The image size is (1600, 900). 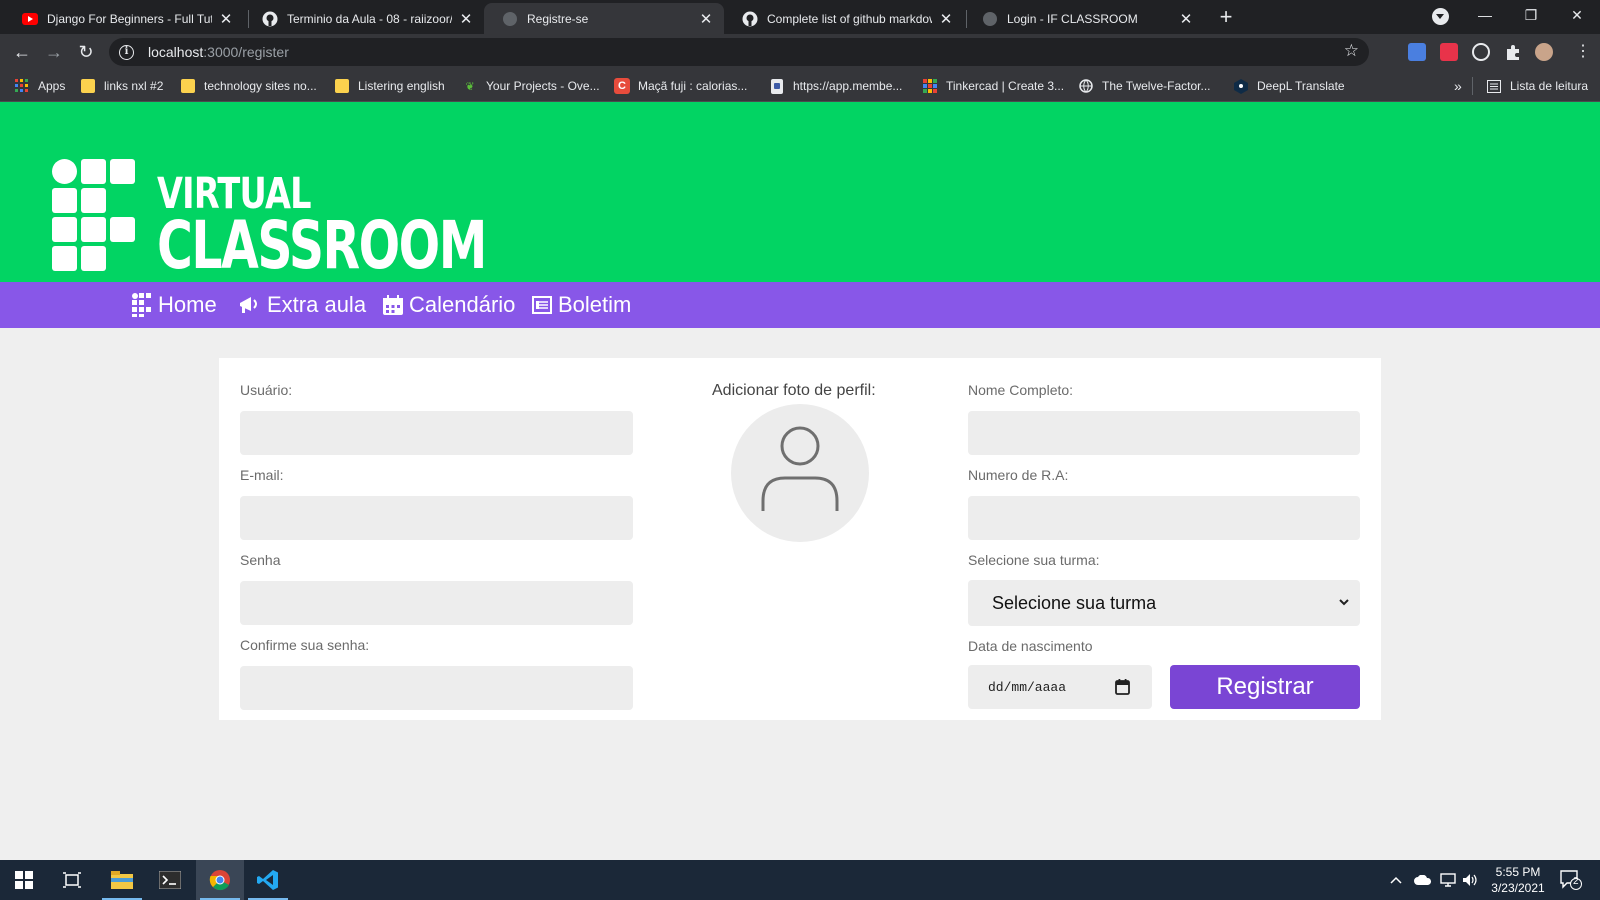 What do you see at coordinates (1485, 15) in the screenshot?
I see `minimize-button: —` at bounding box center [1485, 15].